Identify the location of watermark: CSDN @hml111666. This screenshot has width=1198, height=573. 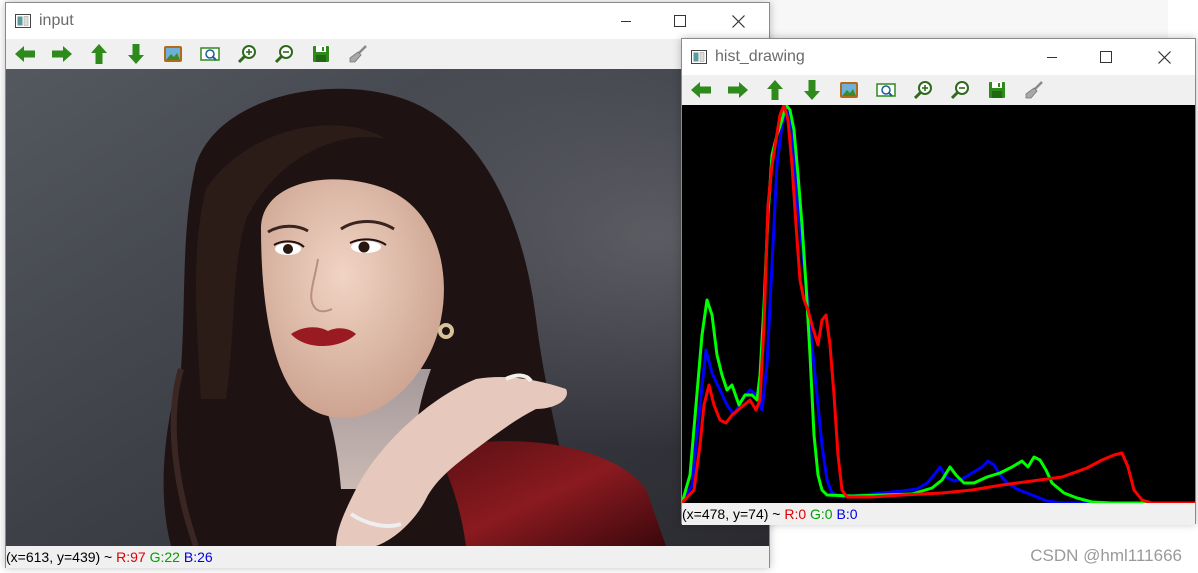
(1106, 555).